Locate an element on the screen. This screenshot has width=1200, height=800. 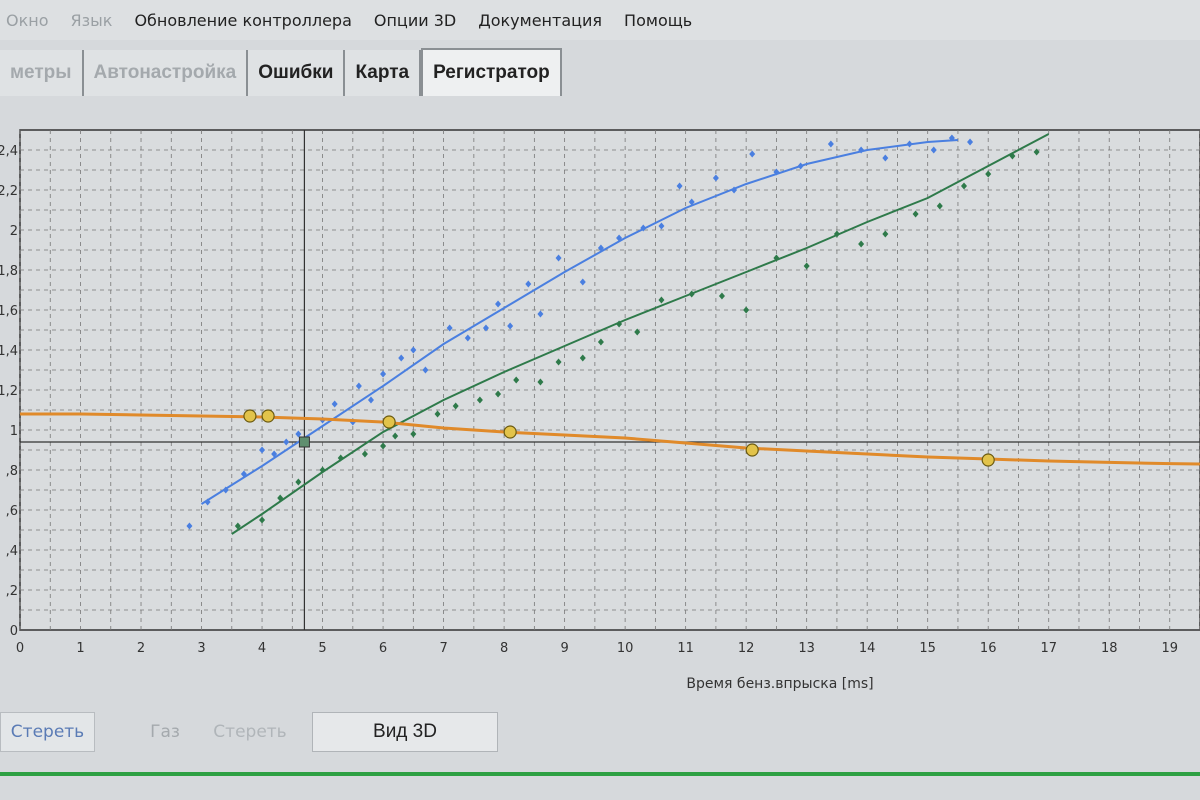
x-tick-label: 2 is located at coordinates (141, 648).